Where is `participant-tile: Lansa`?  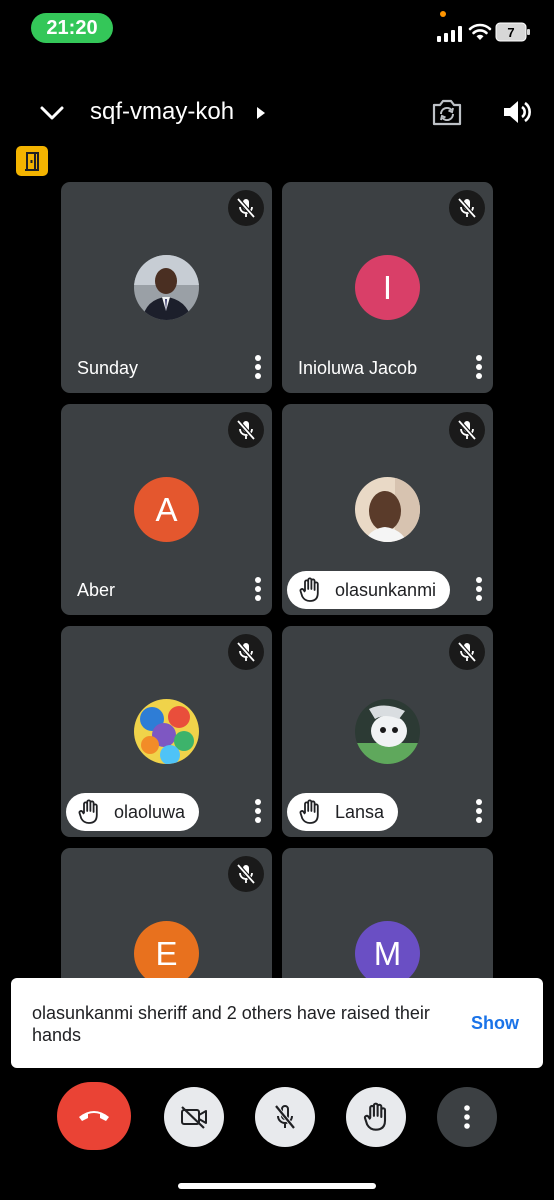
participant-tile: Lansa is located at coordinates (387, 731).